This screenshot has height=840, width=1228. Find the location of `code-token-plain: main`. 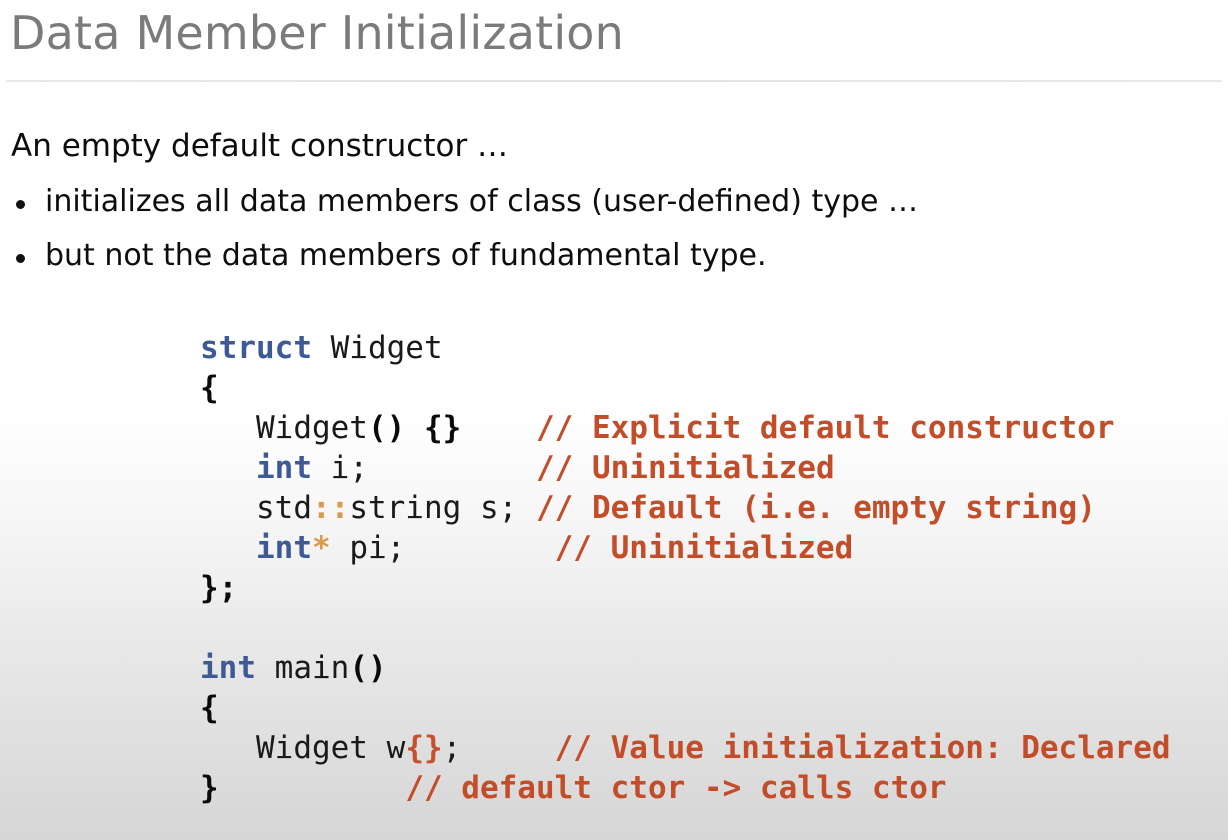

code-token-plain: main is located at coordinates (303, 668).